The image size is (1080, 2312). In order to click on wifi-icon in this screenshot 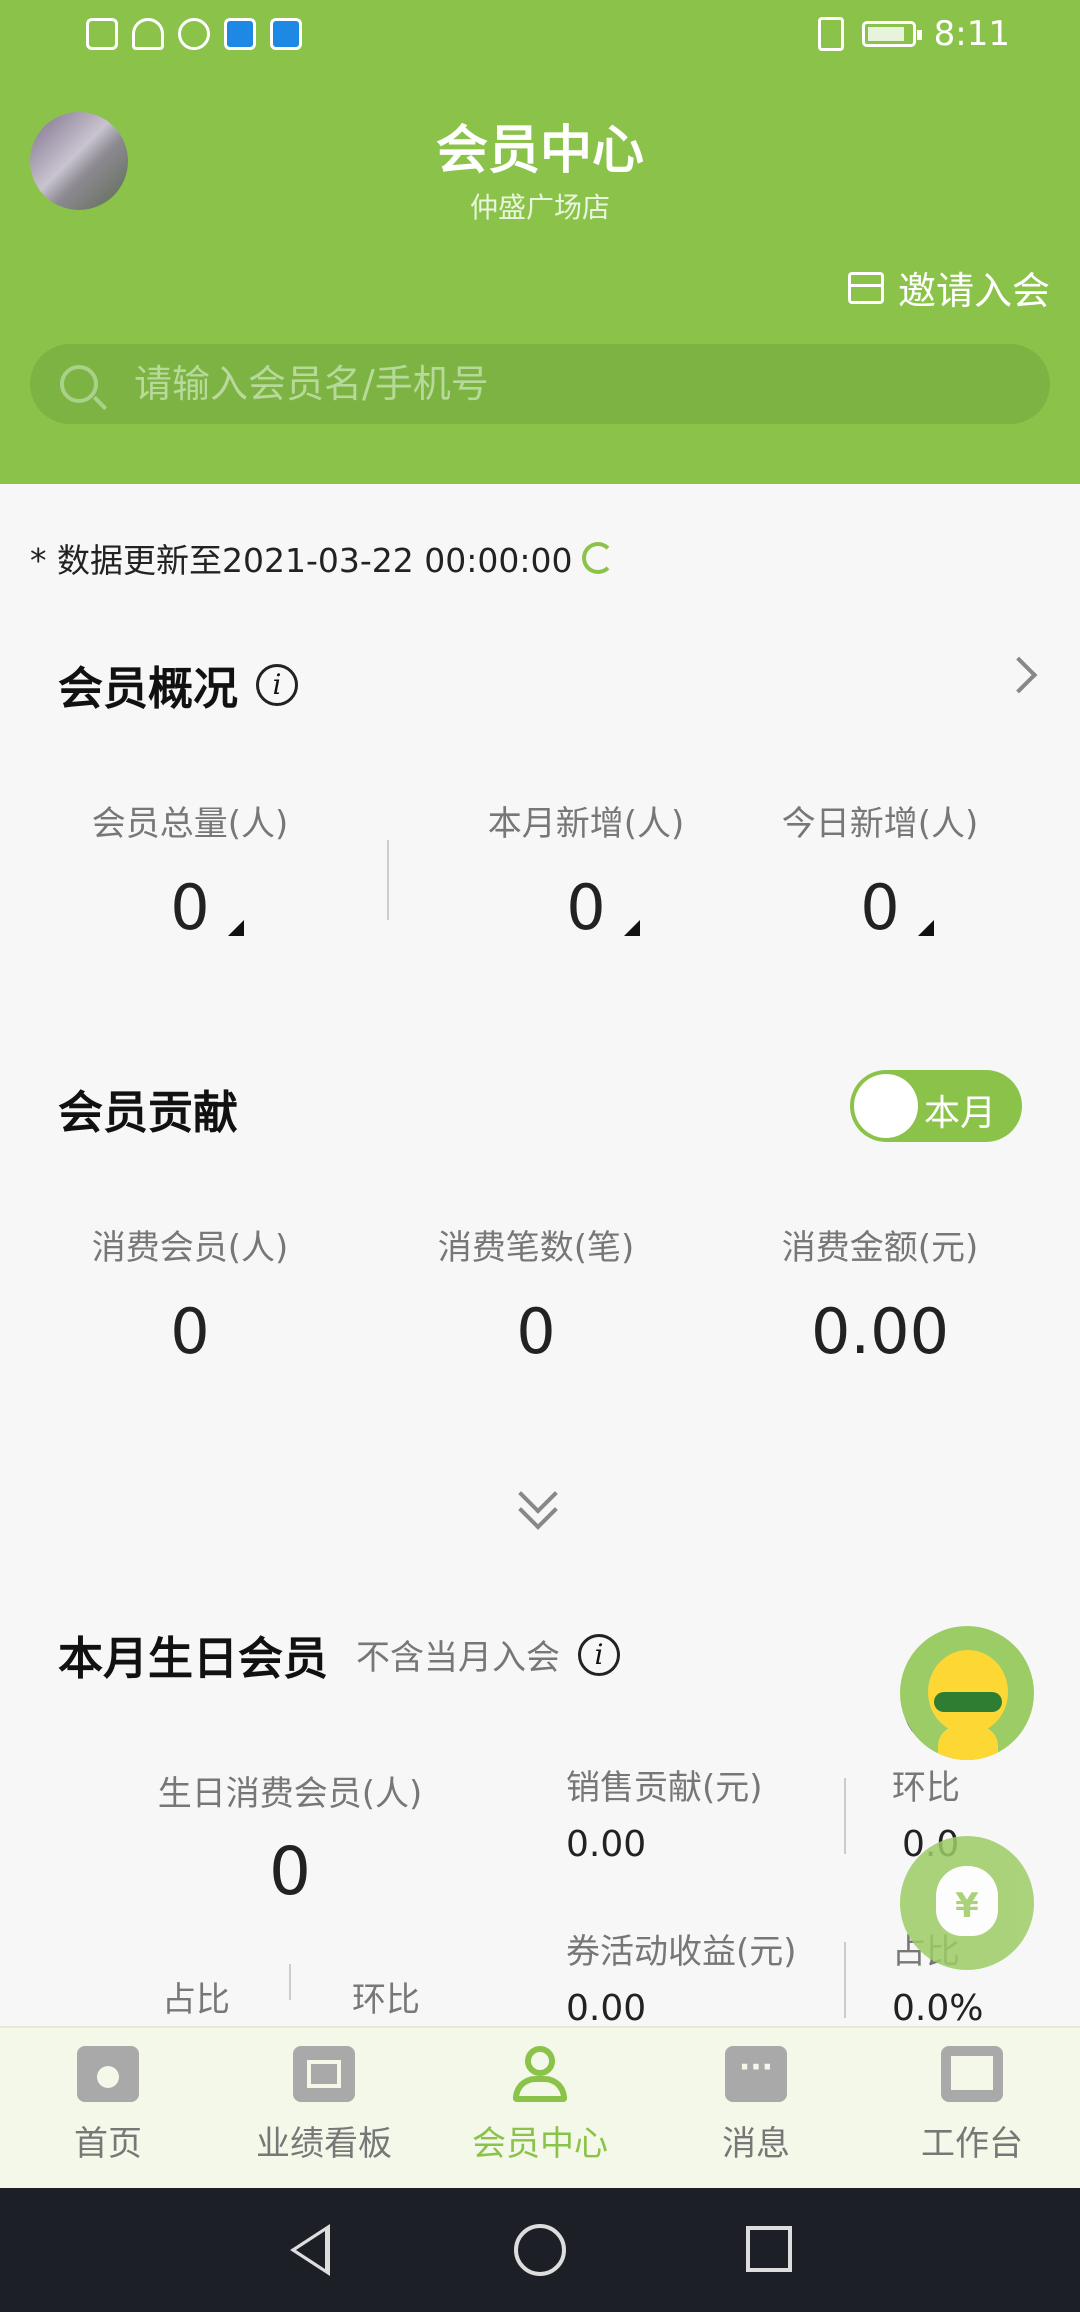, I will do `click(148, 34)`.